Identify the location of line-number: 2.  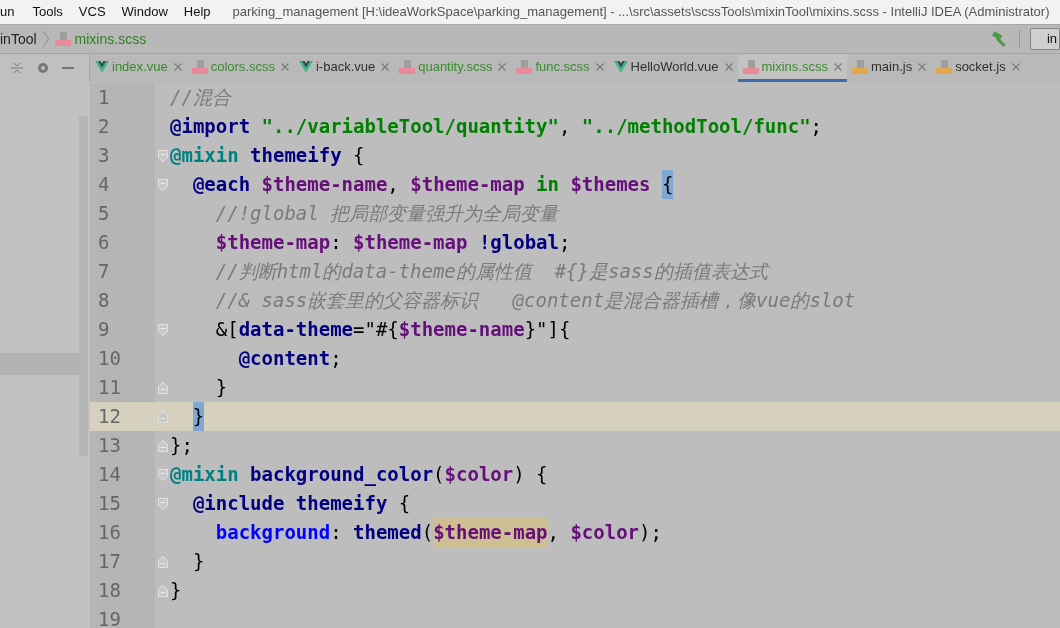
(104, 126).